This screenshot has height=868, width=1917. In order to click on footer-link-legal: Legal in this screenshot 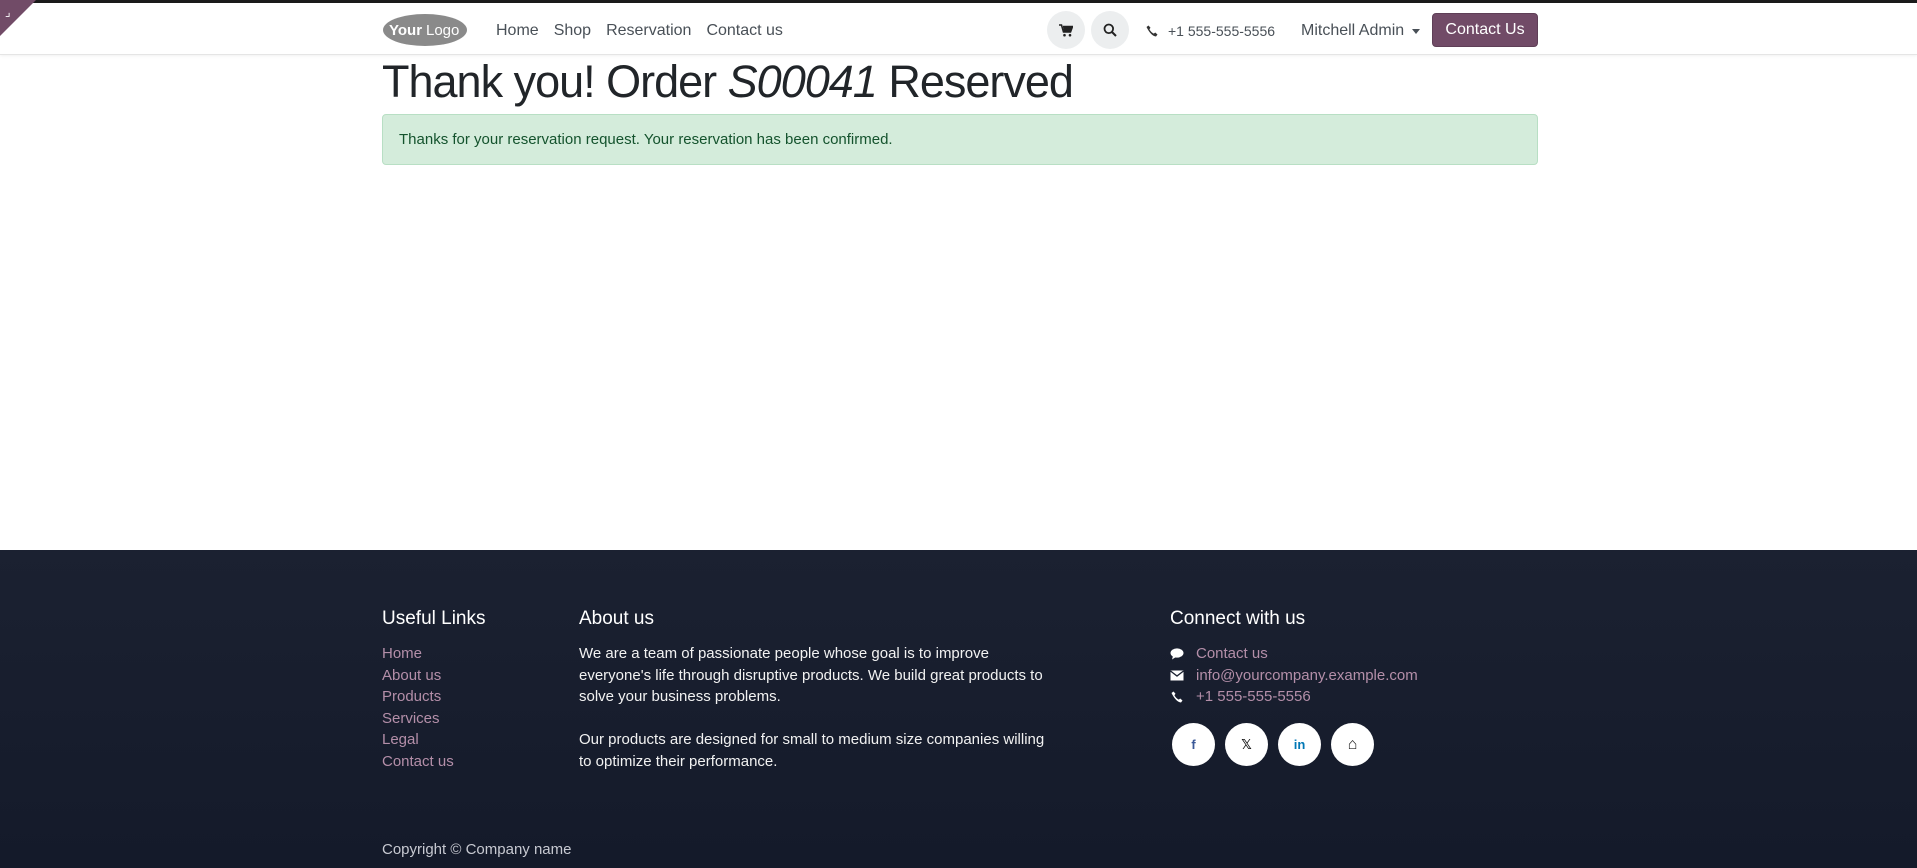, I will do `click(418, 740)`.